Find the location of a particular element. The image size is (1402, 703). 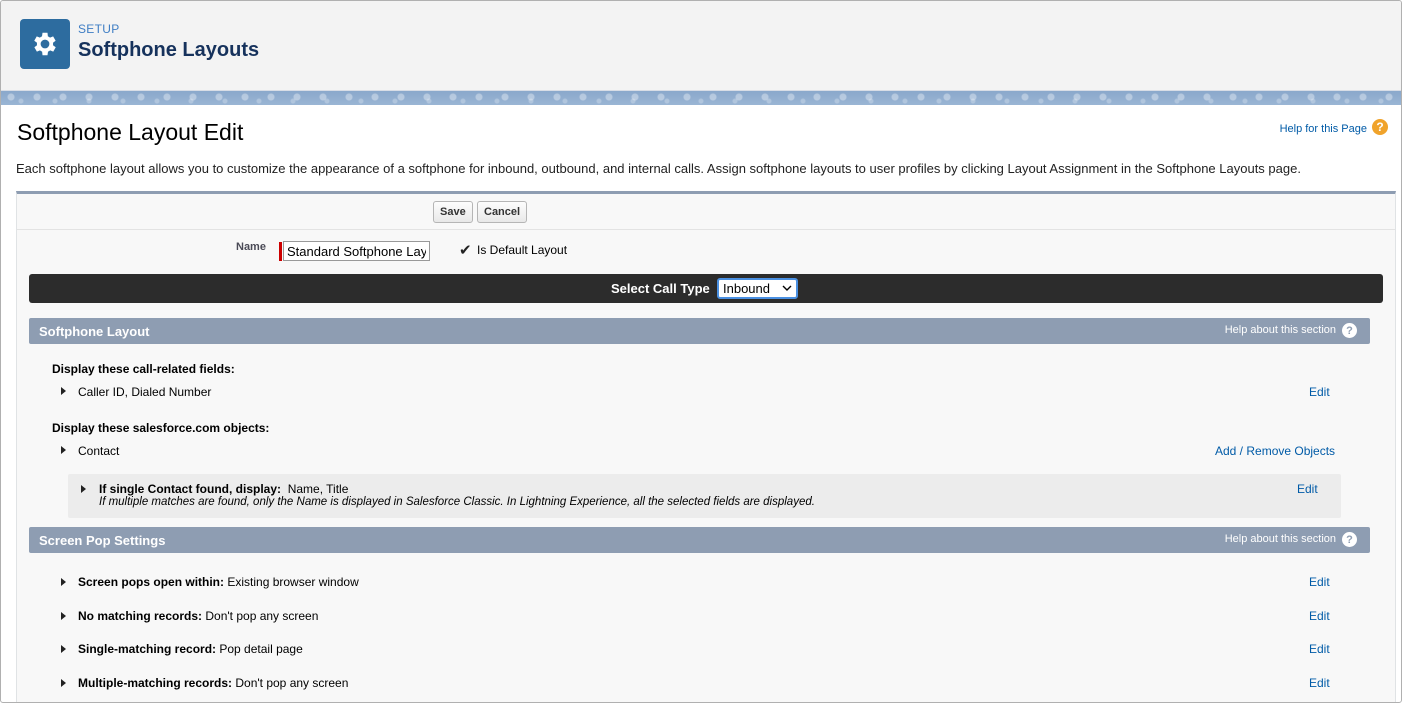

default-layout-checkbox: ✔ is located at coordinates (465, 250).